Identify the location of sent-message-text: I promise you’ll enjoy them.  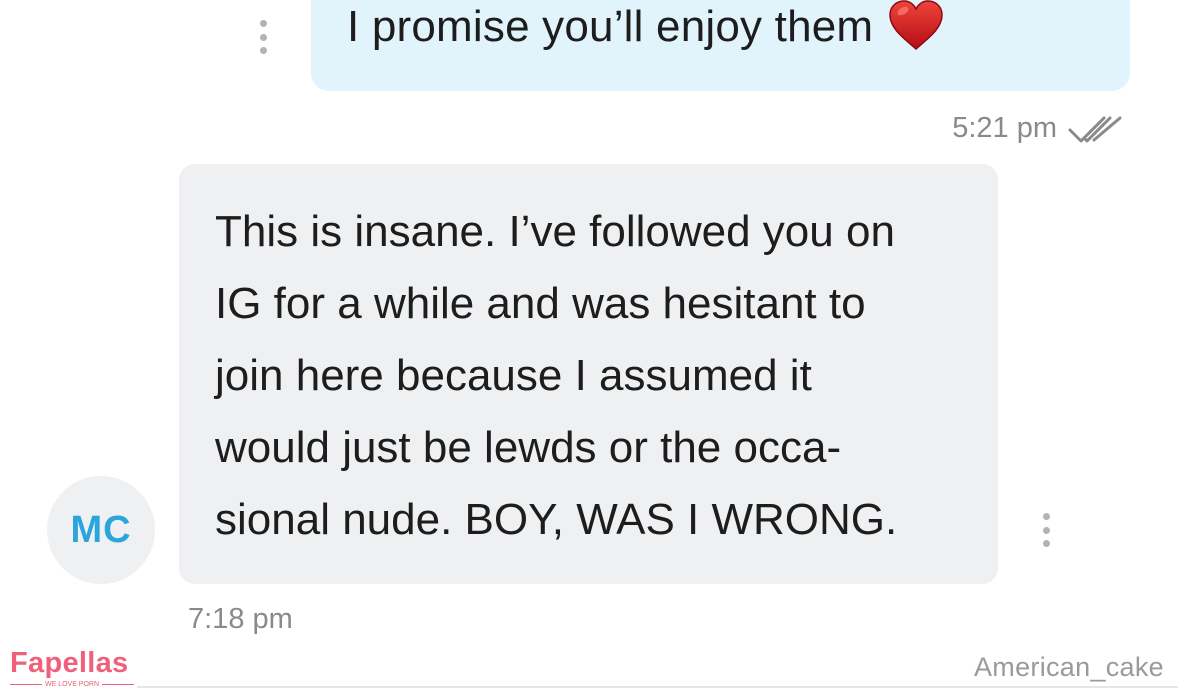
(610, 26).